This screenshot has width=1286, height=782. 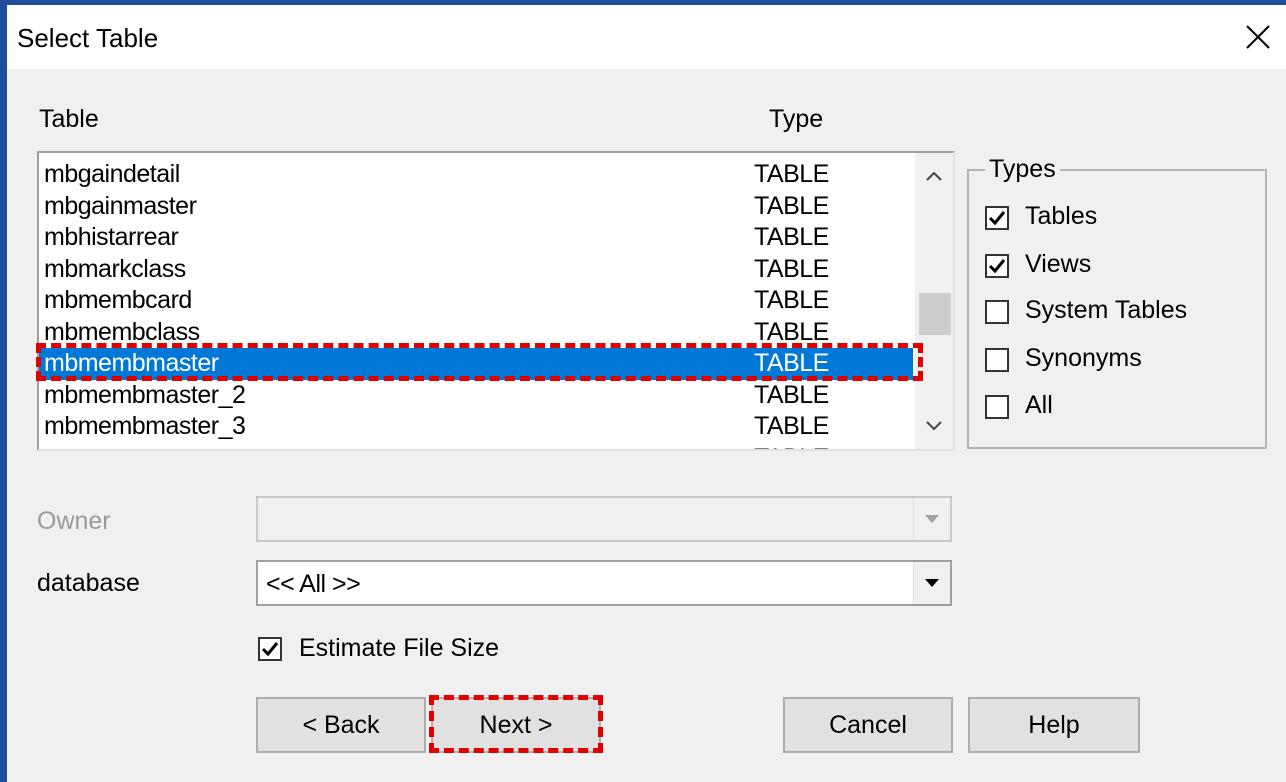 I want to click on table-row: mbgaindetail TABLE, so click(x=476, y=175).